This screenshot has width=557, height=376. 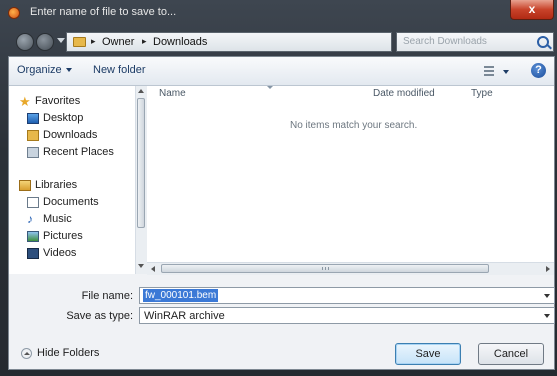 What do you see at coordinates (26, 353) in the screenshot?
I see `chevron-up-icon` at bounding box center [26, 353].